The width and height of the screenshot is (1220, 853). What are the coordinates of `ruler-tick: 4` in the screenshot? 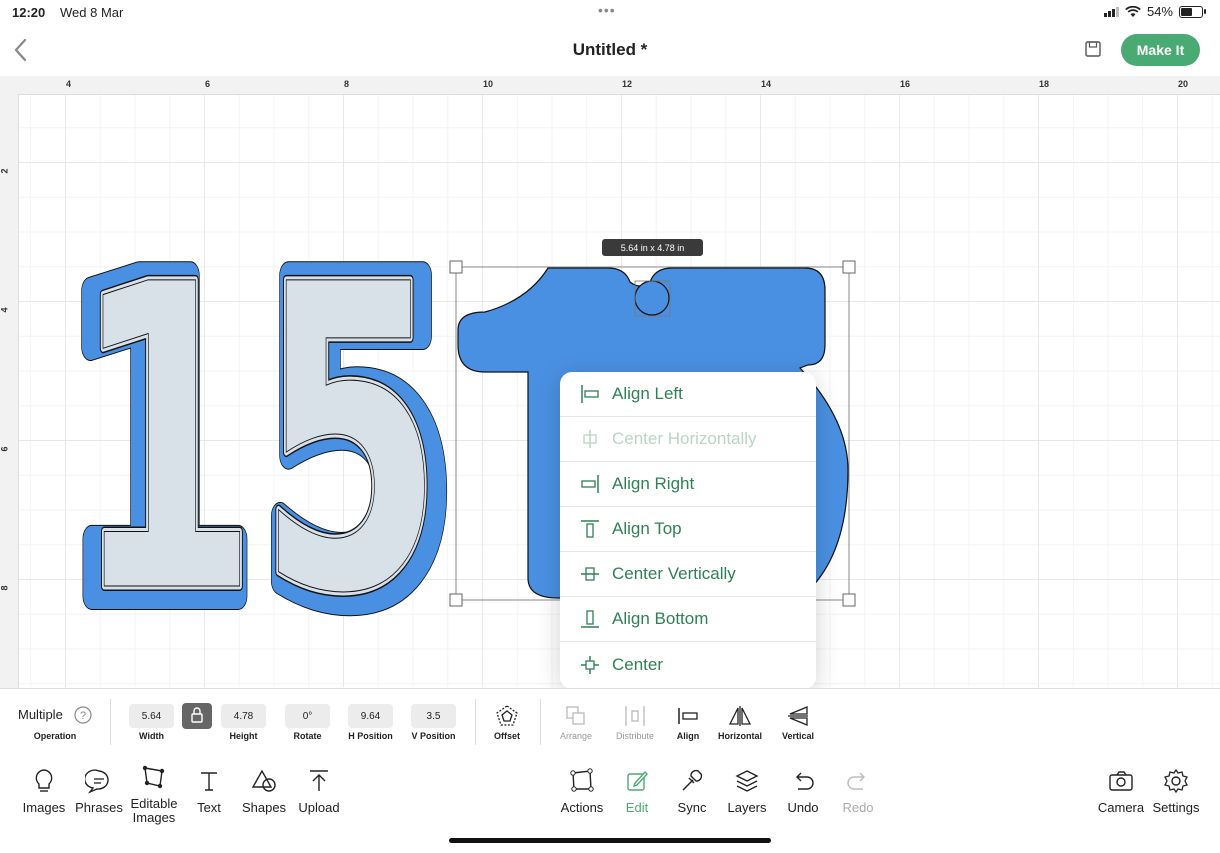 It's located at (5, 310).